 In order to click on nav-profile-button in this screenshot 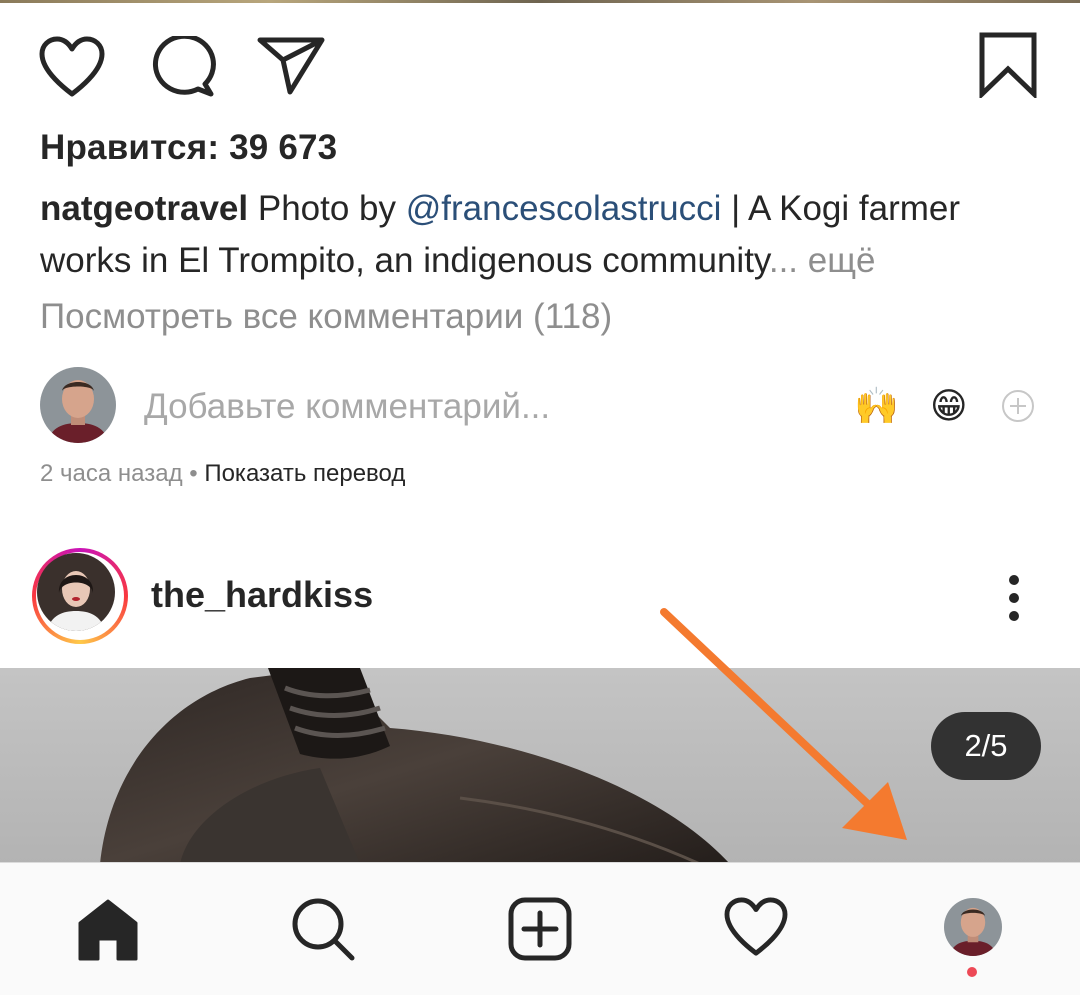, I will do `click(973, 927)`.